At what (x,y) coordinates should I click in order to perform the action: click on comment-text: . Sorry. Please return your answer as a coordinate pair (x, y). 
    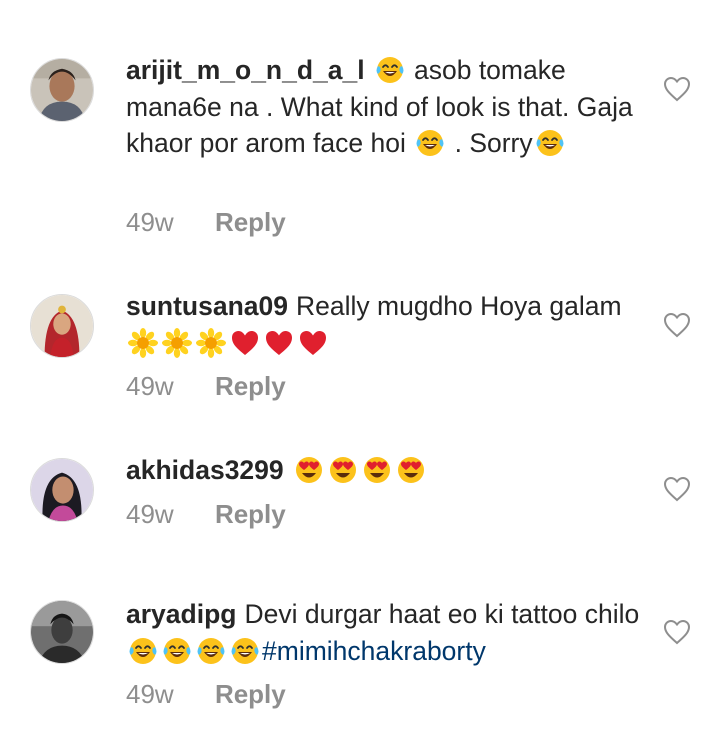
    Looking at the image, I should click on (490, 143).